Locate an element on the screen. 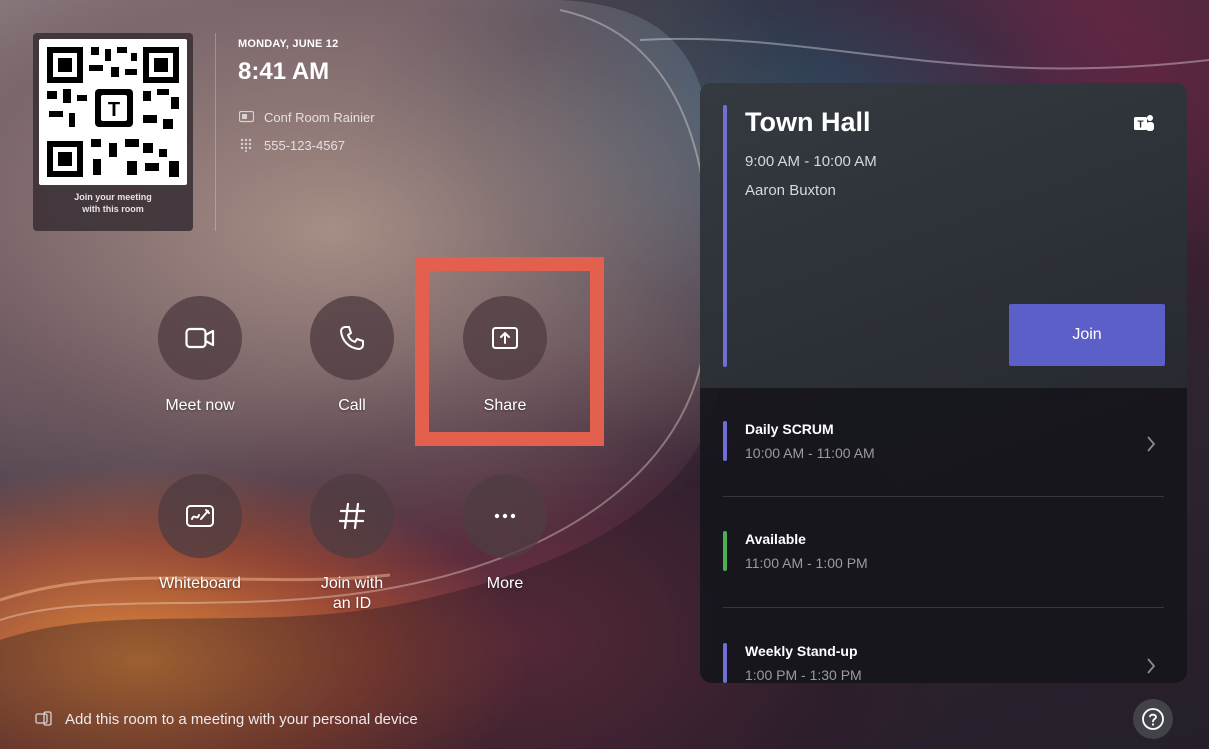 This screenshot has height=749, width=1209. featured-meeting-organizer: Aaron Buxton is located at coordinates (790, 190).